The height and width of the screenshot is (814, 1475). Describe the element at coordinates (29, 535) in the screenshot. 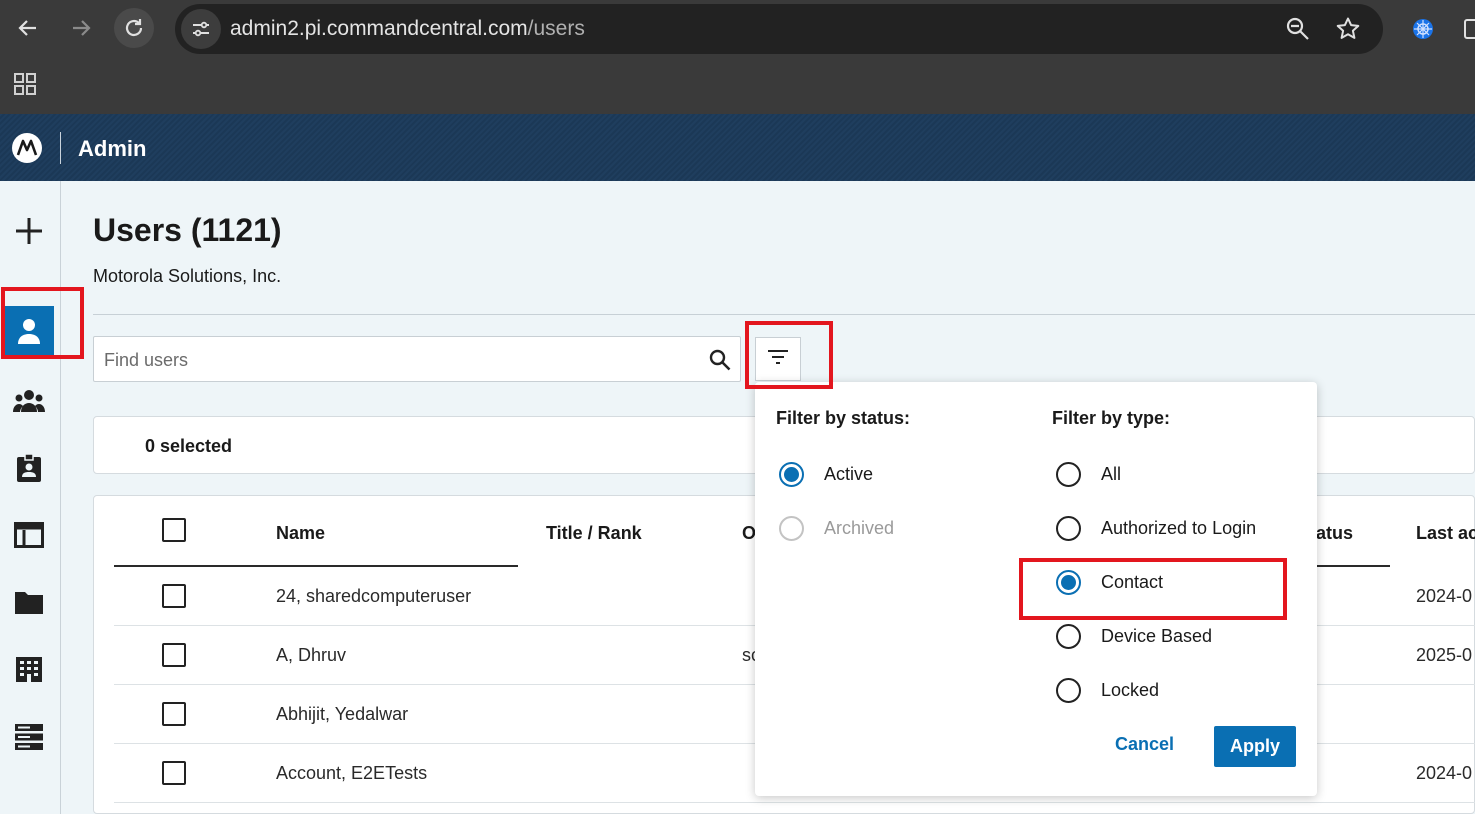

I see `layout-nav-icon` at that location.